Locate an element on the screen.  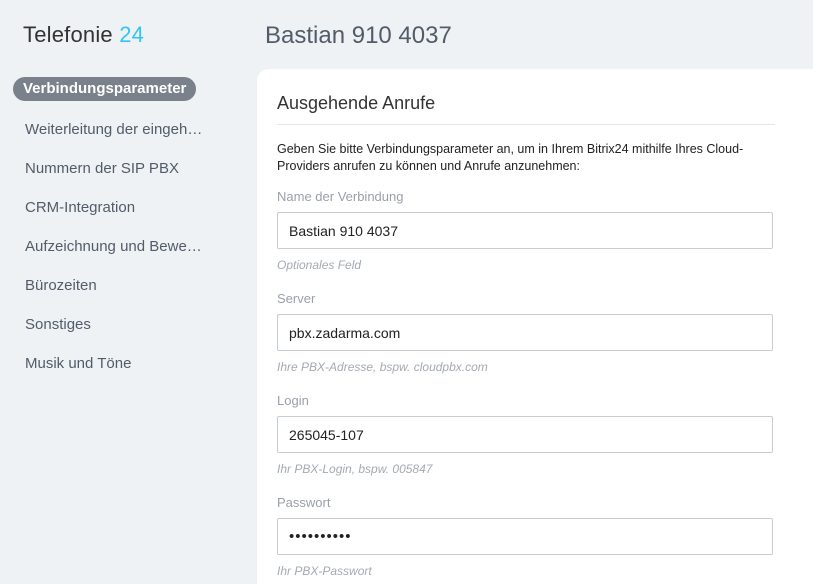
section-divider is located at coordinates (526, 124).